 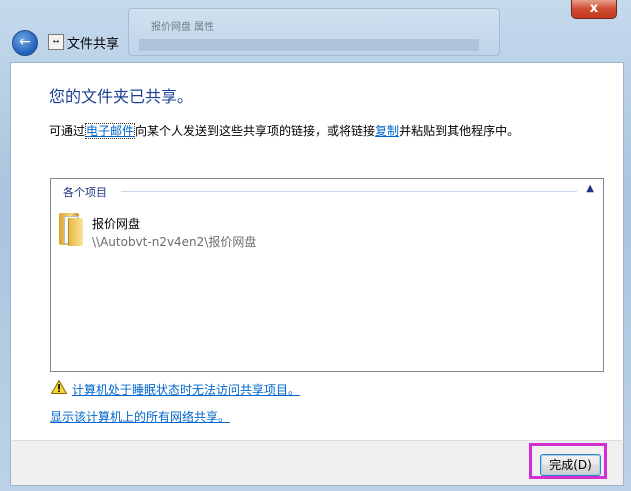 What do you see at coordinates (85, 192) in the screenshot?
I see `group-header: 各个项目` at bounding box center [85, 192].